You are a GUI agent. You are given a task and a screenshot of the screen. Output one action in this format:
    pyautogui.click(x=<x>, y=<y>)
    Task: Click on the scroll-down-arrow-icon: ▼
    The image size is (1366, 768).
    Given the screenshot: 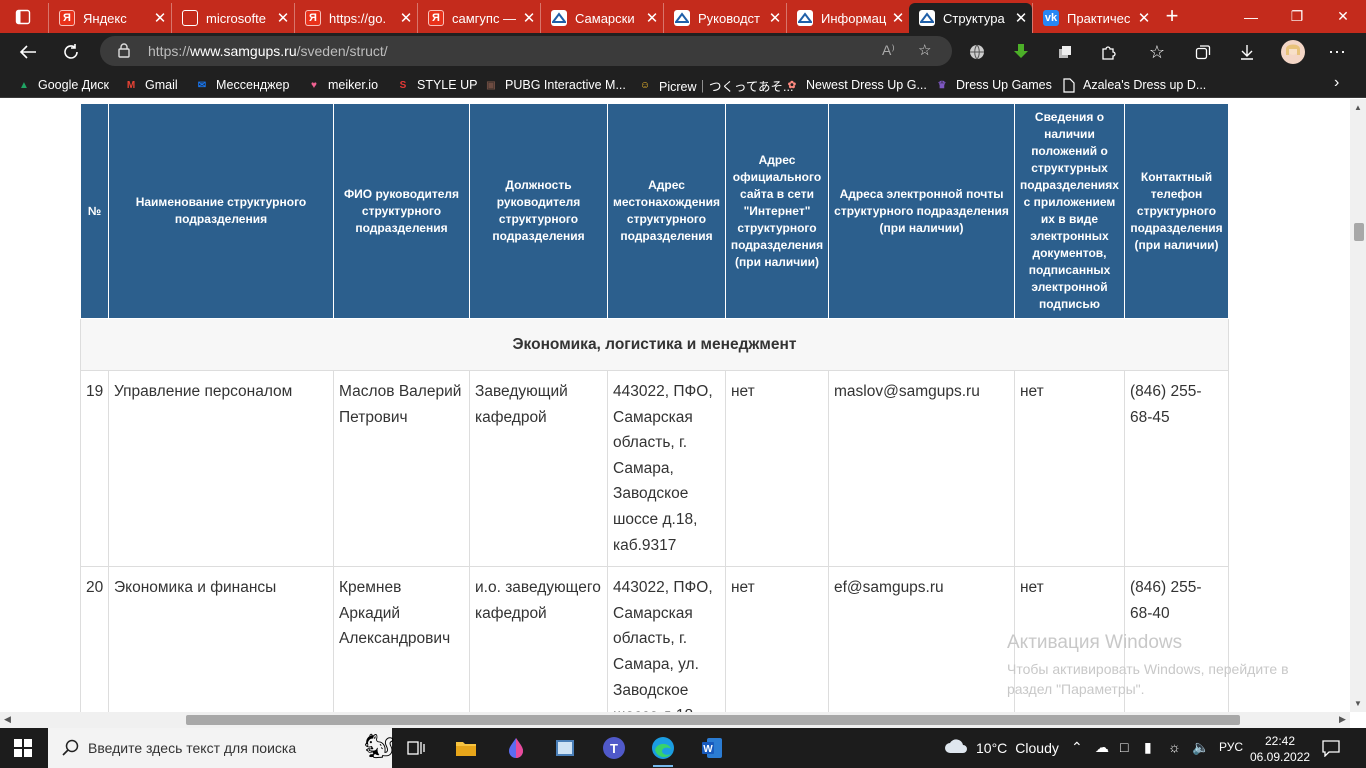 What is the action you would take?
    pyautogui.click(x=1358, y=703)
    